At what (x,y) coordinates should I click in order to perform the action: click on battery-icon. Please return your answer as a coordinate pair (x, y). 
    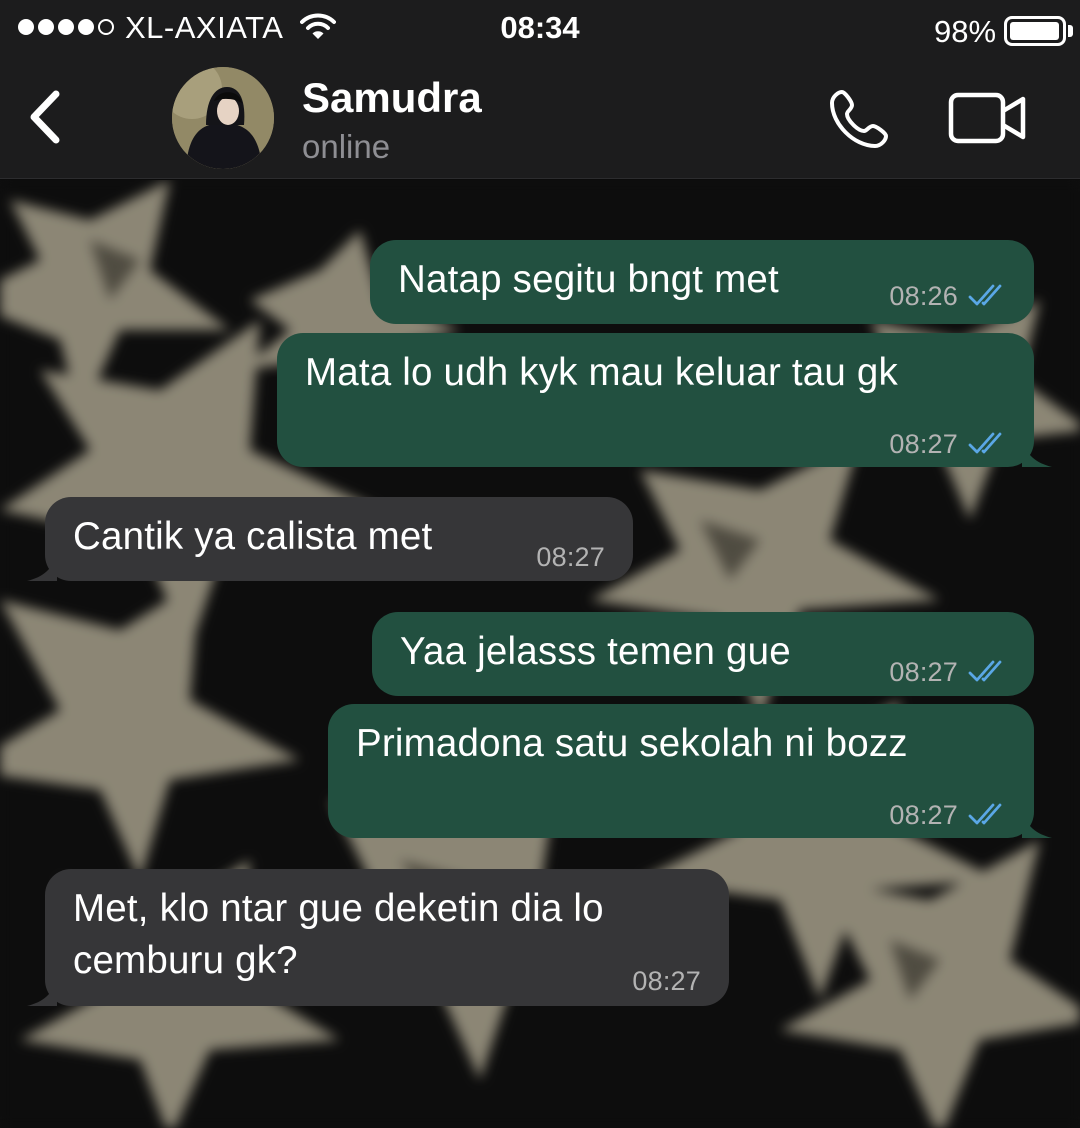
    Looking at the image, I should click on (1035, 31).